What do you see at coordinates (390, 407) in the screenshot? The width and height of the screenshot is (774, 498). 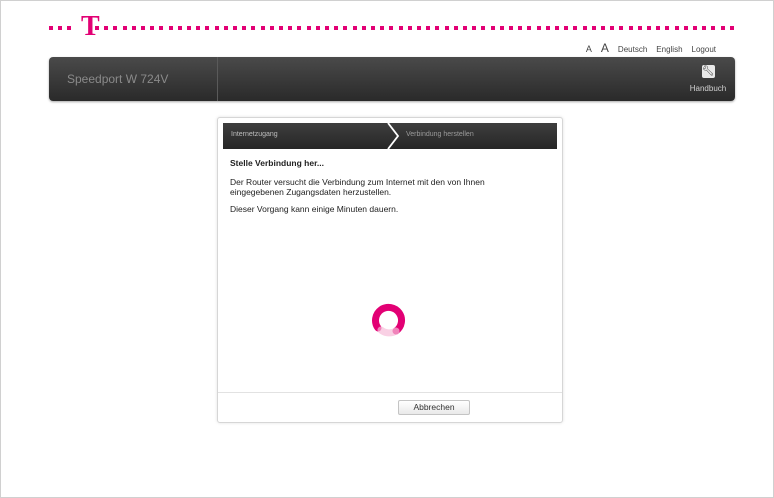 I see `panel-footer: Abbrechen` at bounding box center [390, 407].